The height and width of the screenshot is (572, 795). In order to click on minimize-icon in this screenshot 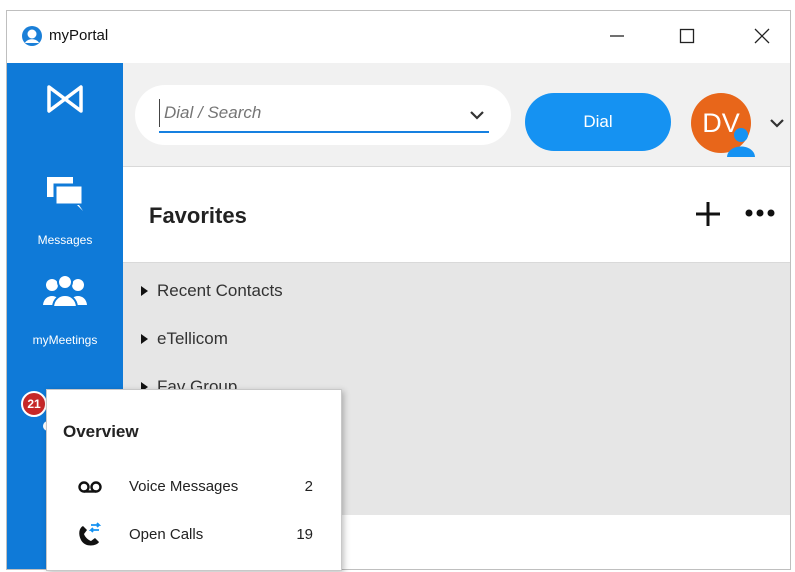, I will do `click(617, 36)`.